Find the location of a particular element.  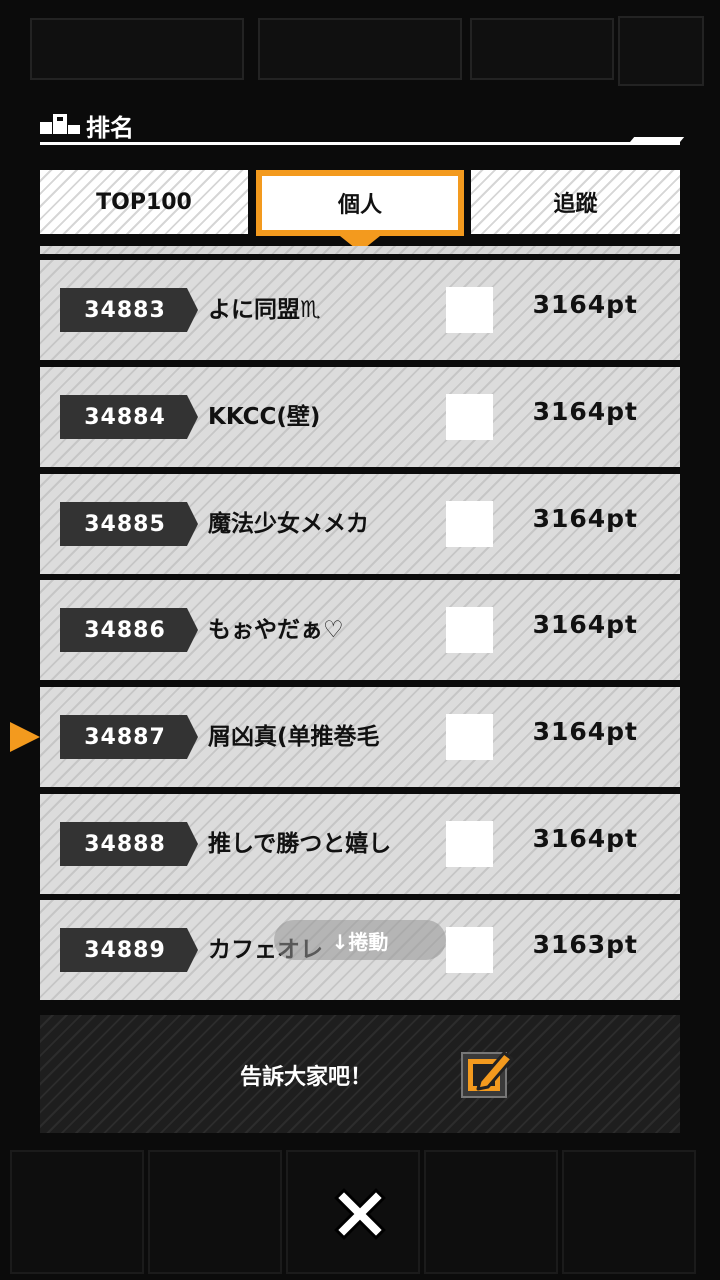

self-position-marker is located at coordinates (25, 737).